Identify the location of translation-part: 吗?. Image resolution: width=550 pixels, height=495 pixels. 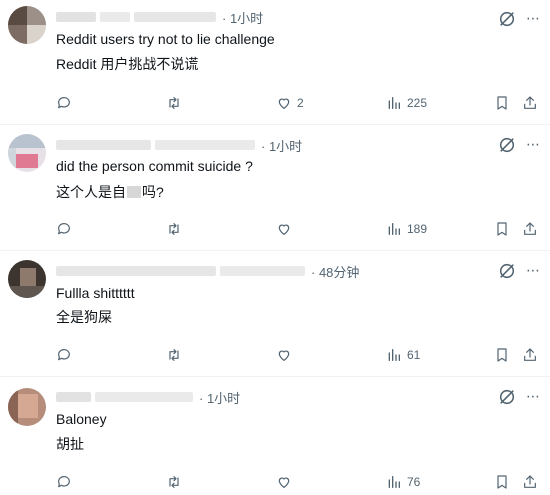
(153, 192).